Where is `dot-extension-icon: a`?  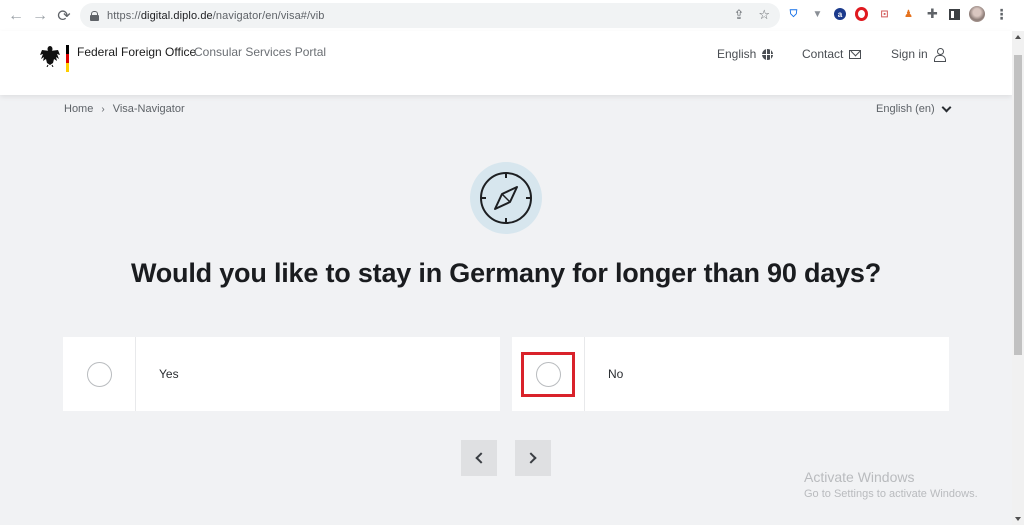 dot-extension-icon: a is located at coordinates (840, 14).